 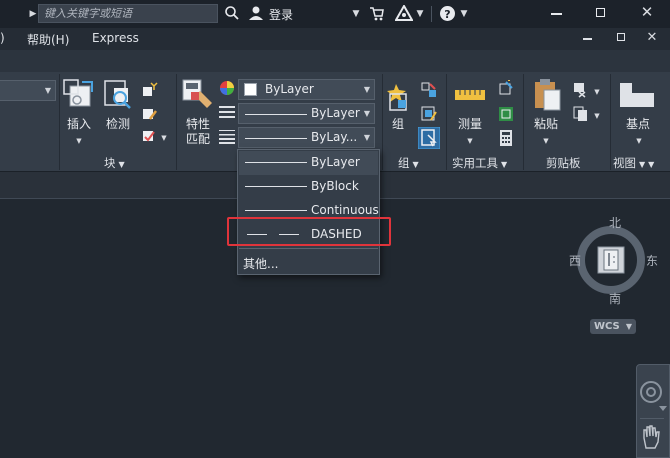 What do you see at coordinates (556, 14) in the screenshot?
I see `minimize-icon` at bounding box center [556, 14].